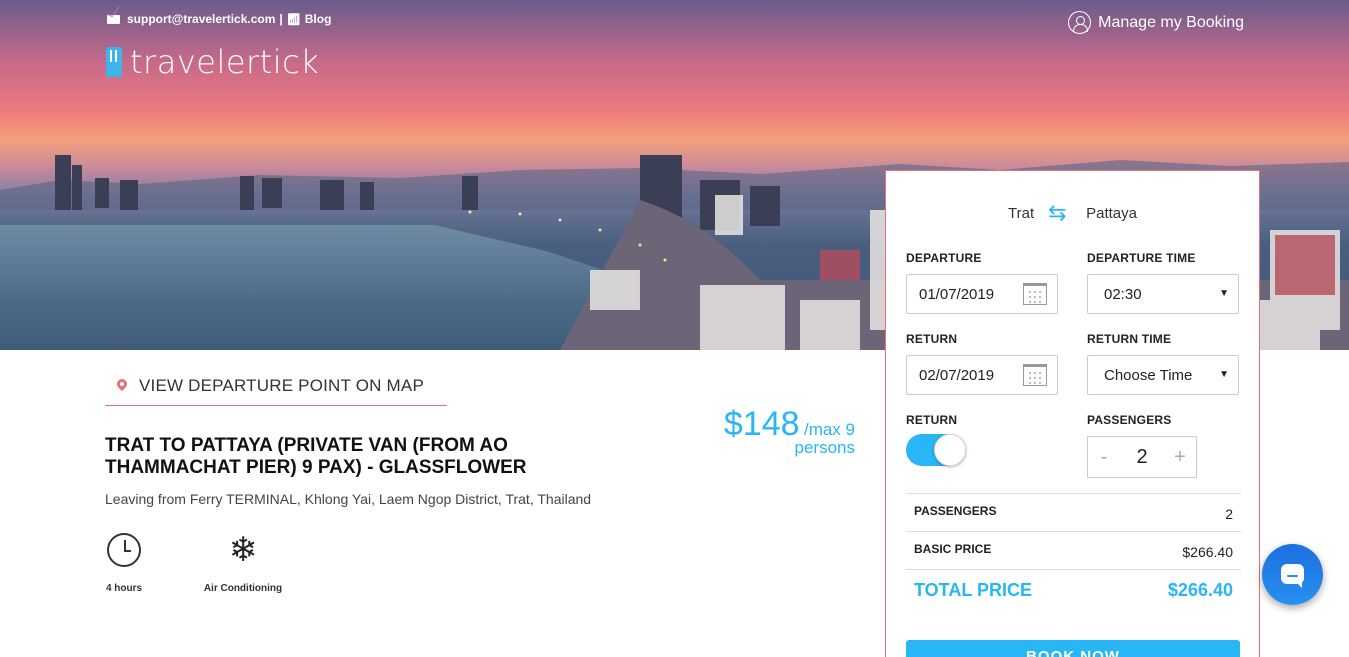 This screenshot has height=657, width=1349. I want to click on return-time-value: Choose Time, so click(1148, 375).